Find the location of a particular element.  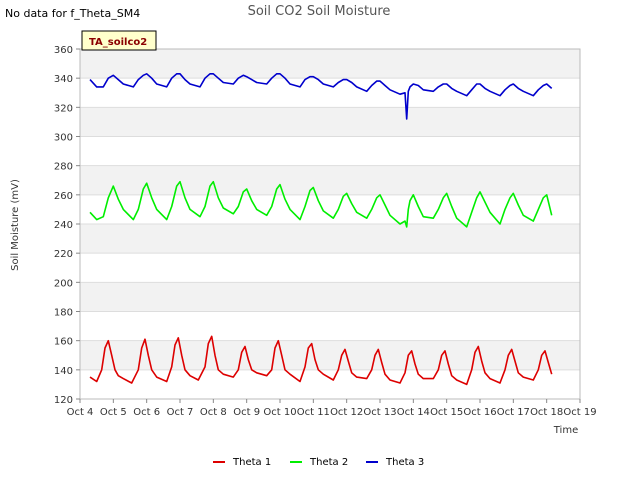

legend-label-theta-1: Theta 1 is located at coordinates (251, 462).